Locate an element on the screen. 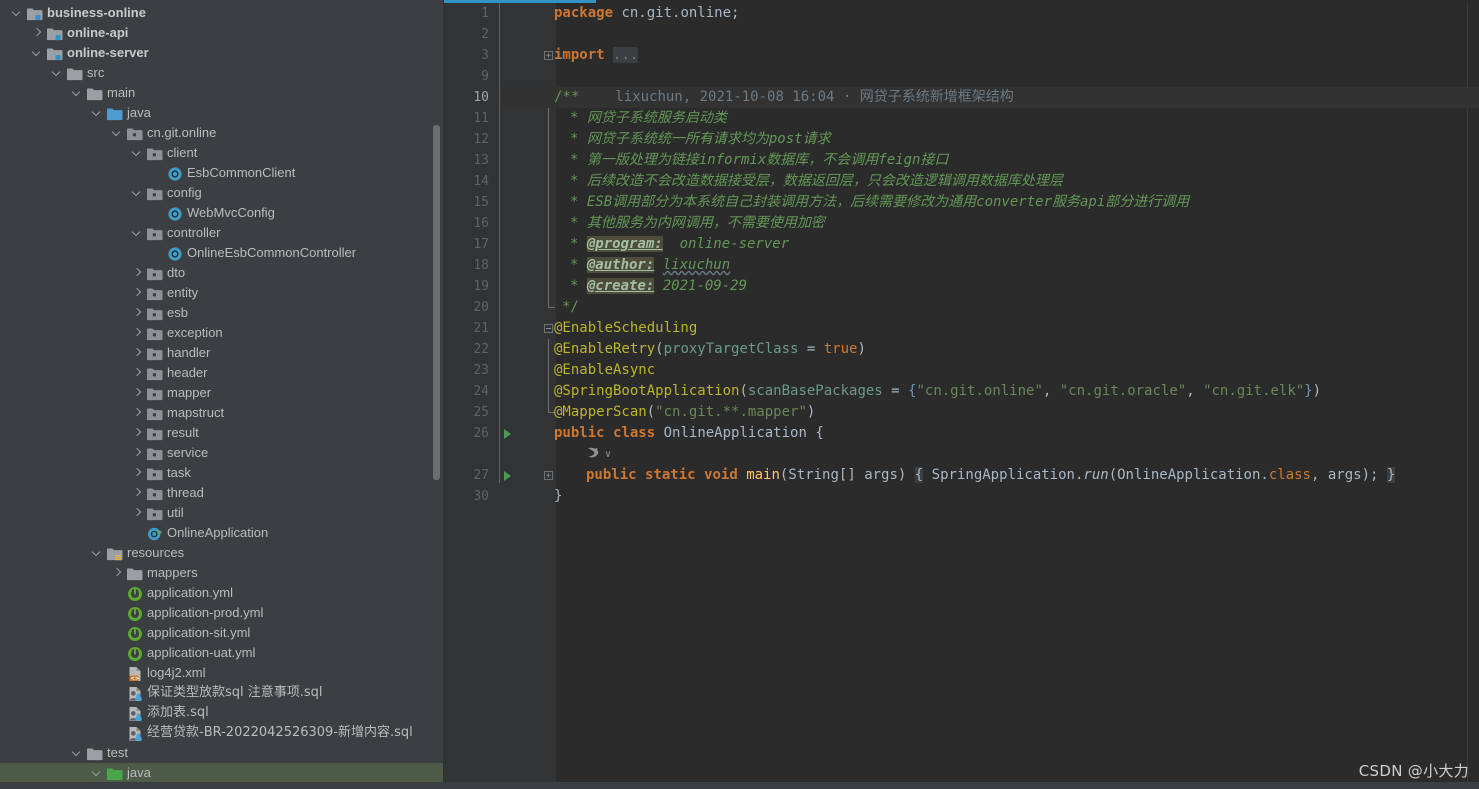 Image resolution: width=1479 pixels, height=789 pixels. tree-row: java is located at coordinates (222, 113).